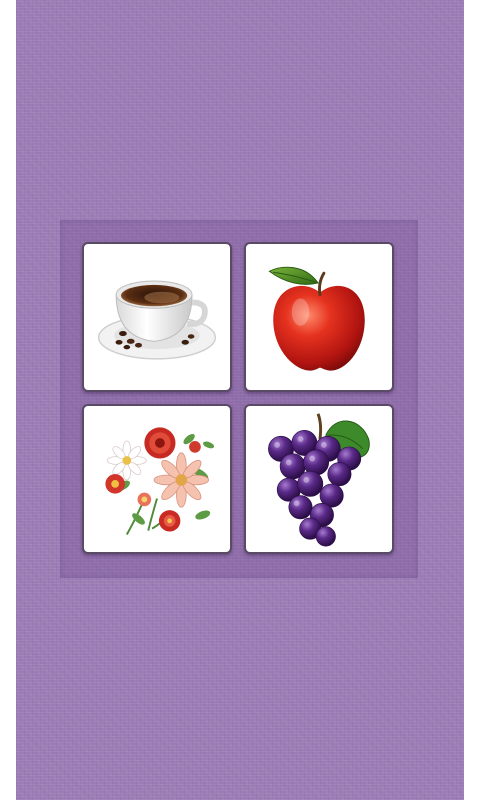  I want to click on coffee-cup-icon, so click(157, 320).